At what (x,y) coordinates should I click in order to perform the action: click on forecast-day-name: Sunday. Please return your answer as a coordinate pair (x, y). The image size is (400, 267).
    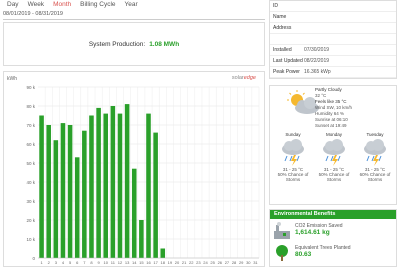
    Looking at the image, I should click on (293, 134).